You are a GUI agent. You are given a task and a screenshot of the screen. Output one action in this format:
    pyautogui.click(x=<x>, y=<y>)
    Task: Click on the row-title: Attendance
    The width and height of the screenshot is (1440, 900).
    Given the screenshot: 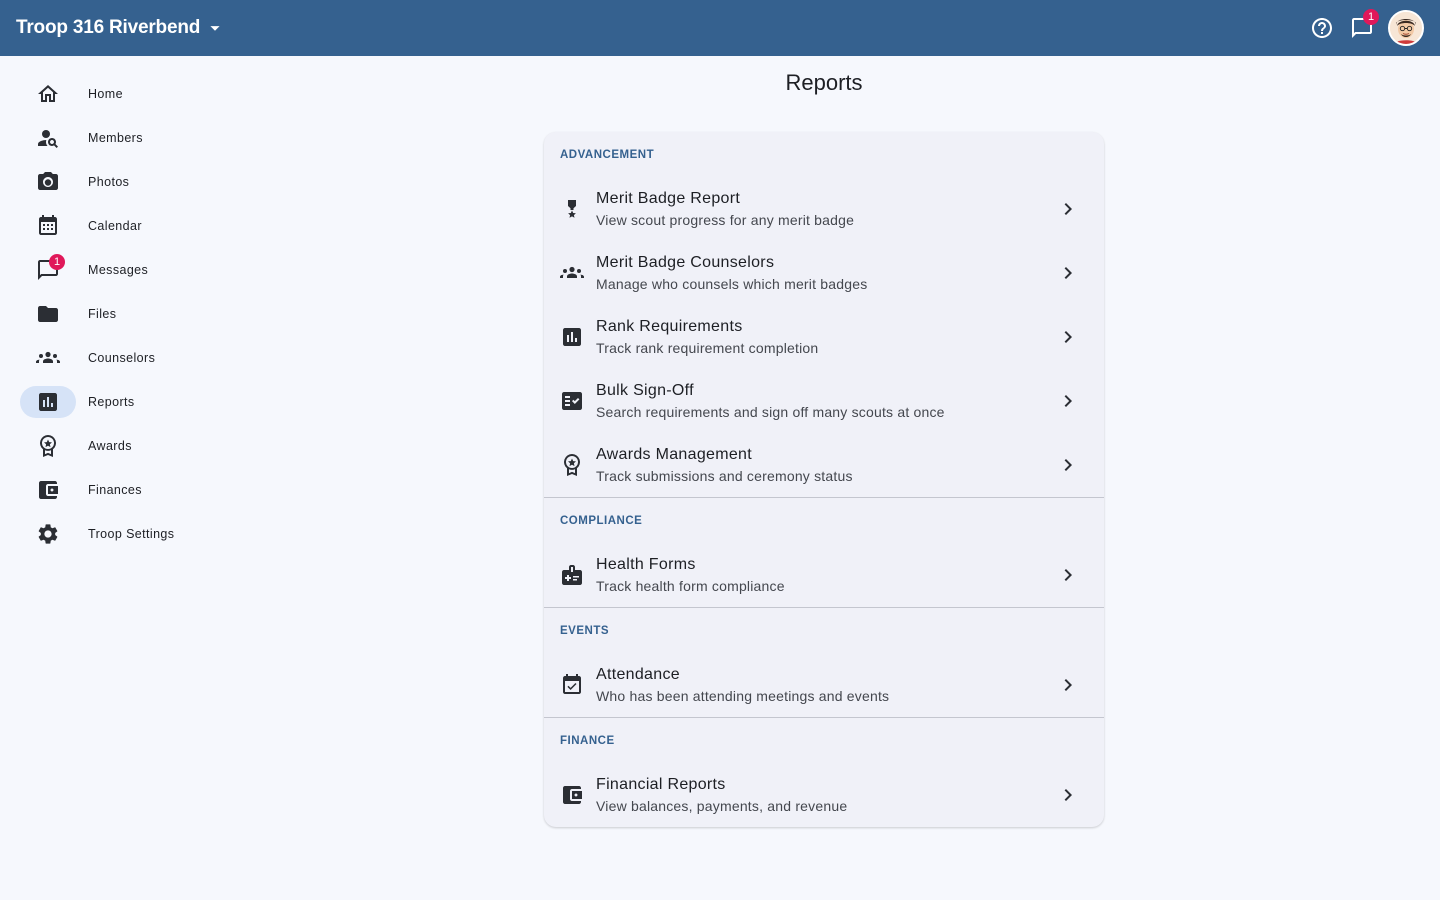 What is the action you would take?
    pyautogui.click(x=638, y=674)
    